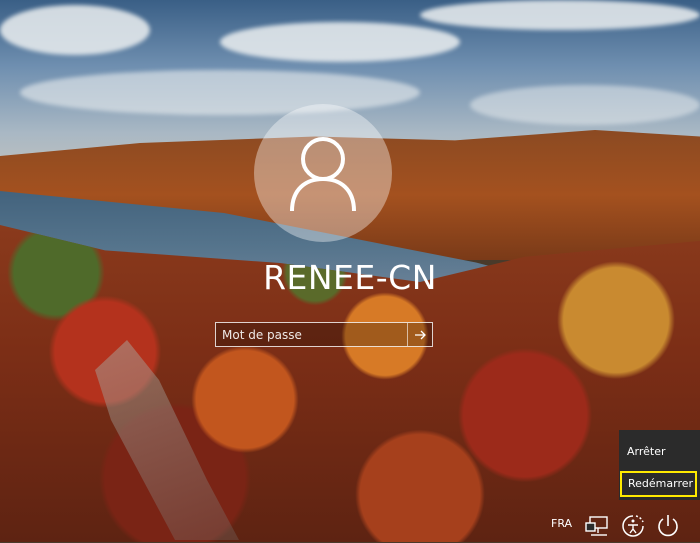 This screenshot has width=700, height=543. What do you see at coordinates (659, 465) in the screenshot?
I see `power-menu: Arrêter Redémarrer` at bounding box center [659, 465].